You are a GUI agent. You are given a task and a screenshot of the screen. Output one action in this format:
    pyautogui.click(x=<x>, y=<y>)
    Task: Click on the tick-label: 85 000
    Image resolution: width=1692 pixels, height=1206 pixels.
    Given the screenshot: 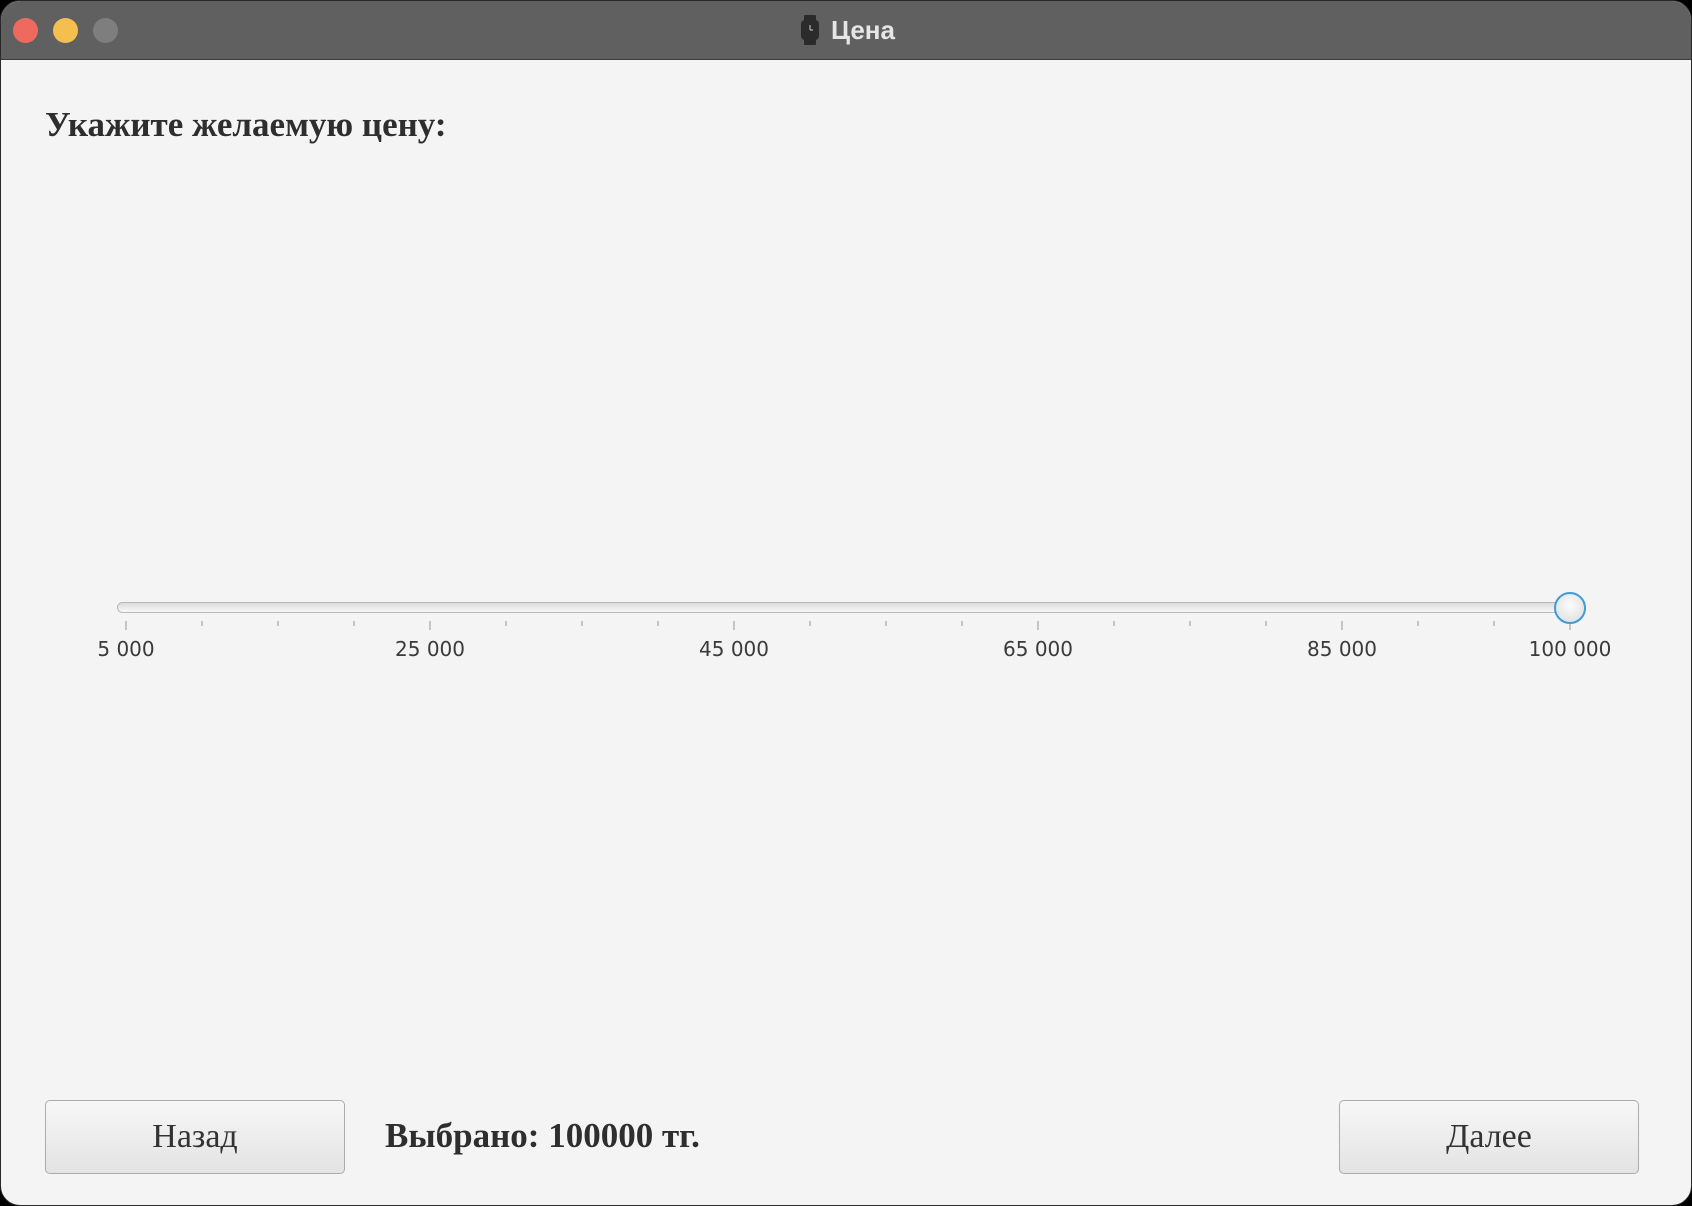 What is the action you would take?
    pyautogui.click(x=1342, y=649)
    